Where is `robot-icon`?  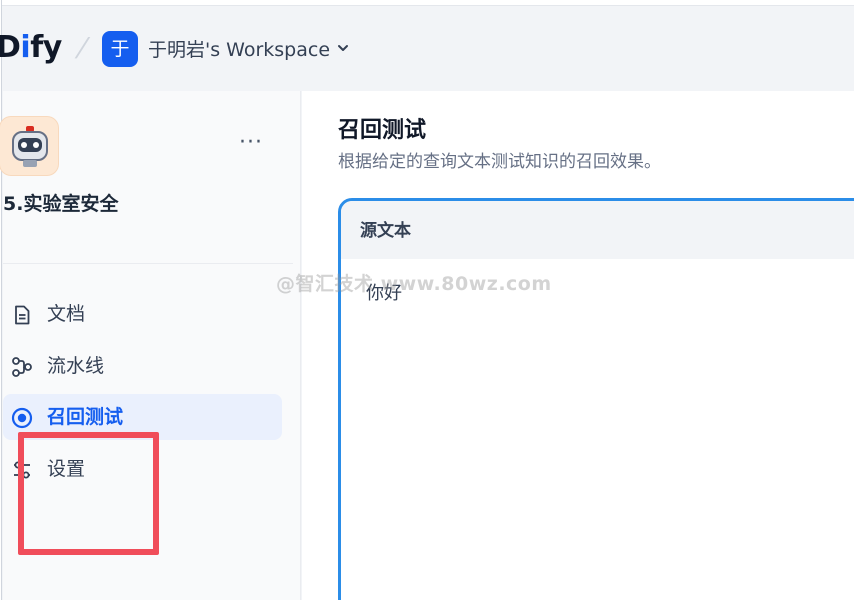 robot-icon is located at coordinates (30, 146).